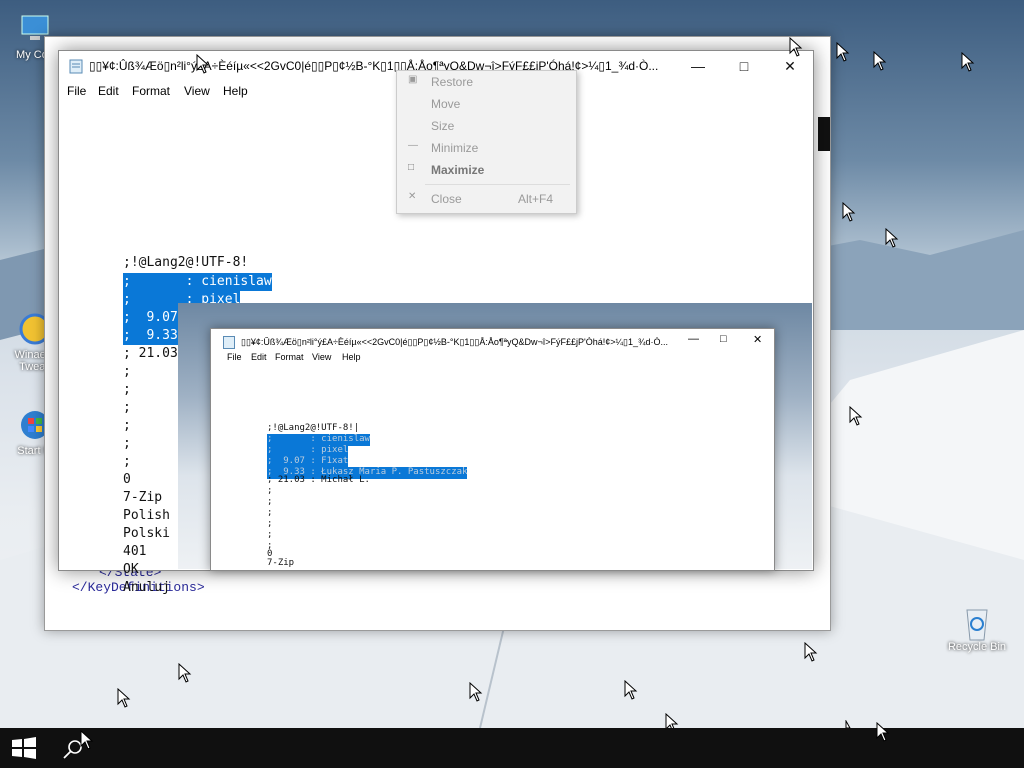 The image size is (1024, 768). Describe the element at coordinates (313, 428) in the screenshot. I see `nested-text-line: ;!@Lang2@!UTF-8!|` at that location.